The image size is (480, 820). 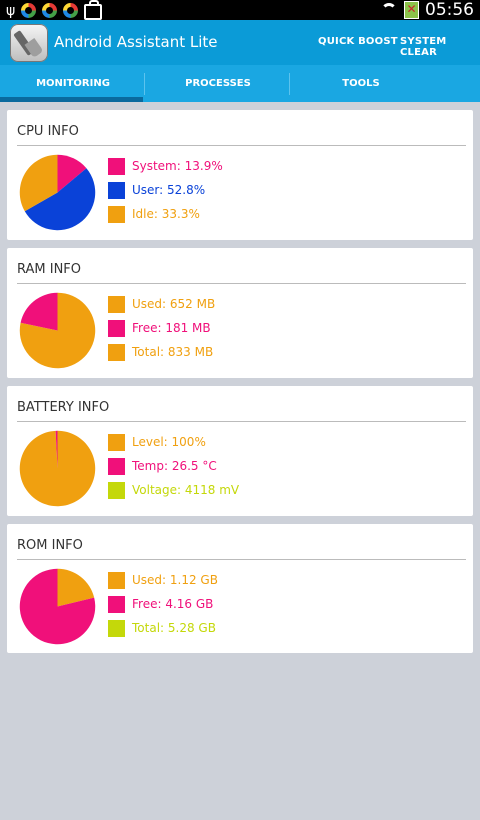 What do you see at coordinates (218, 83) in the screenshot?
I see `tab-processes: PROCESSES` at bounding box center [218, 83].